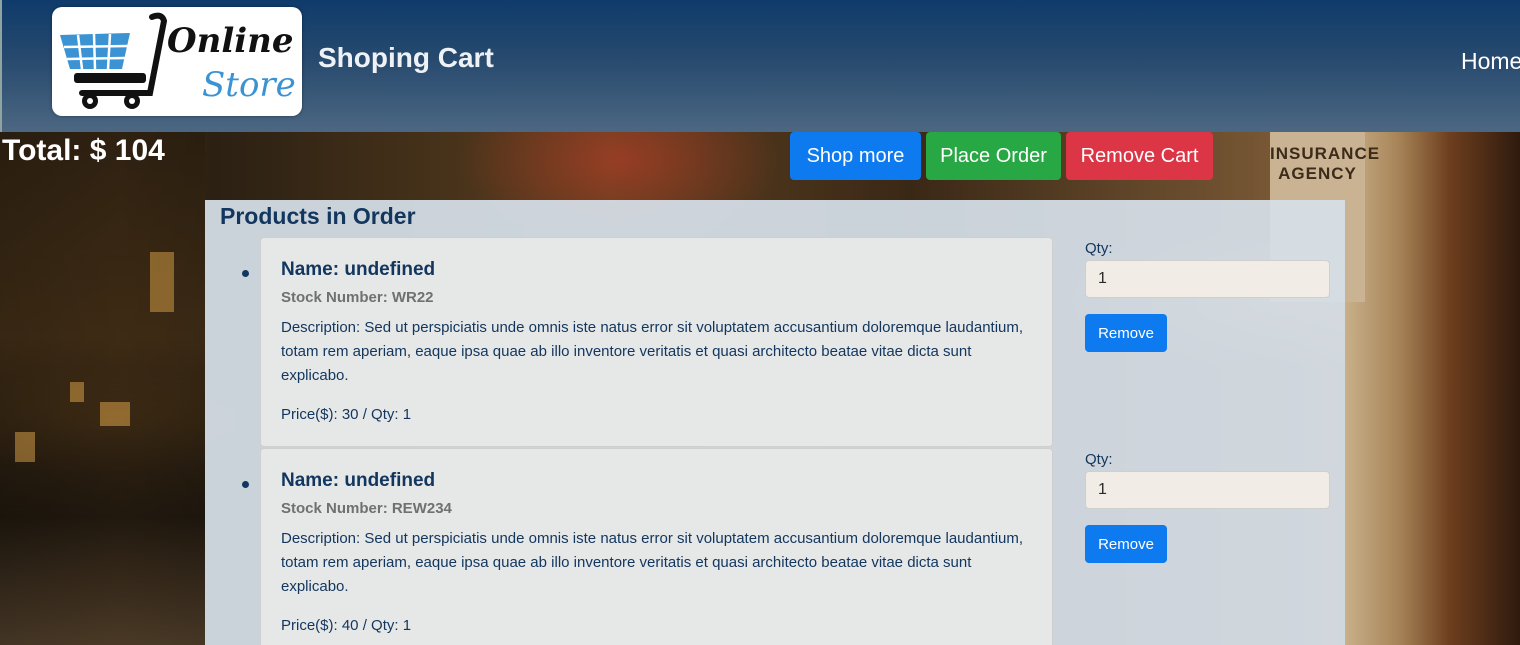  Describe the element at coordinates (1490, 61) in the screenshot. I see `nav-home-link: Home` at that location.